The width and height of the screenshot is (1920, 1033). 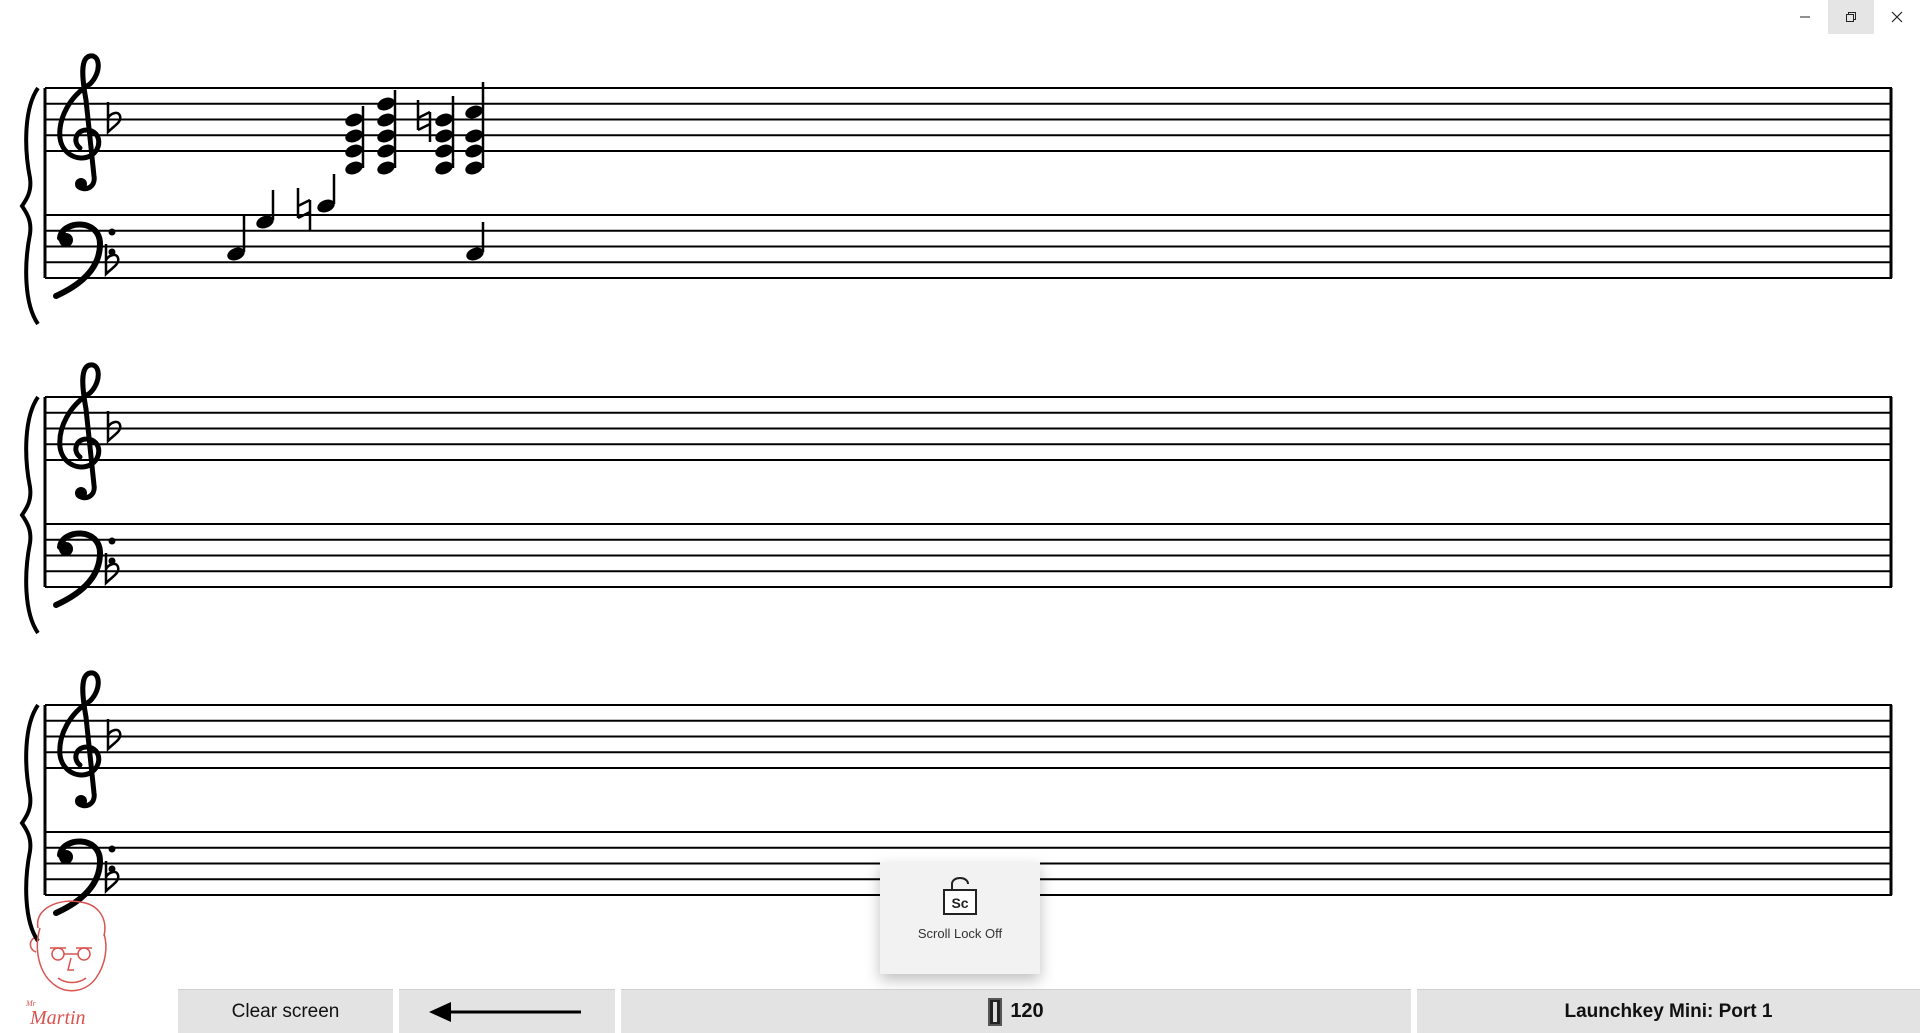 I want to click on tempo-display: 120, so click(x=1016, y=1011).